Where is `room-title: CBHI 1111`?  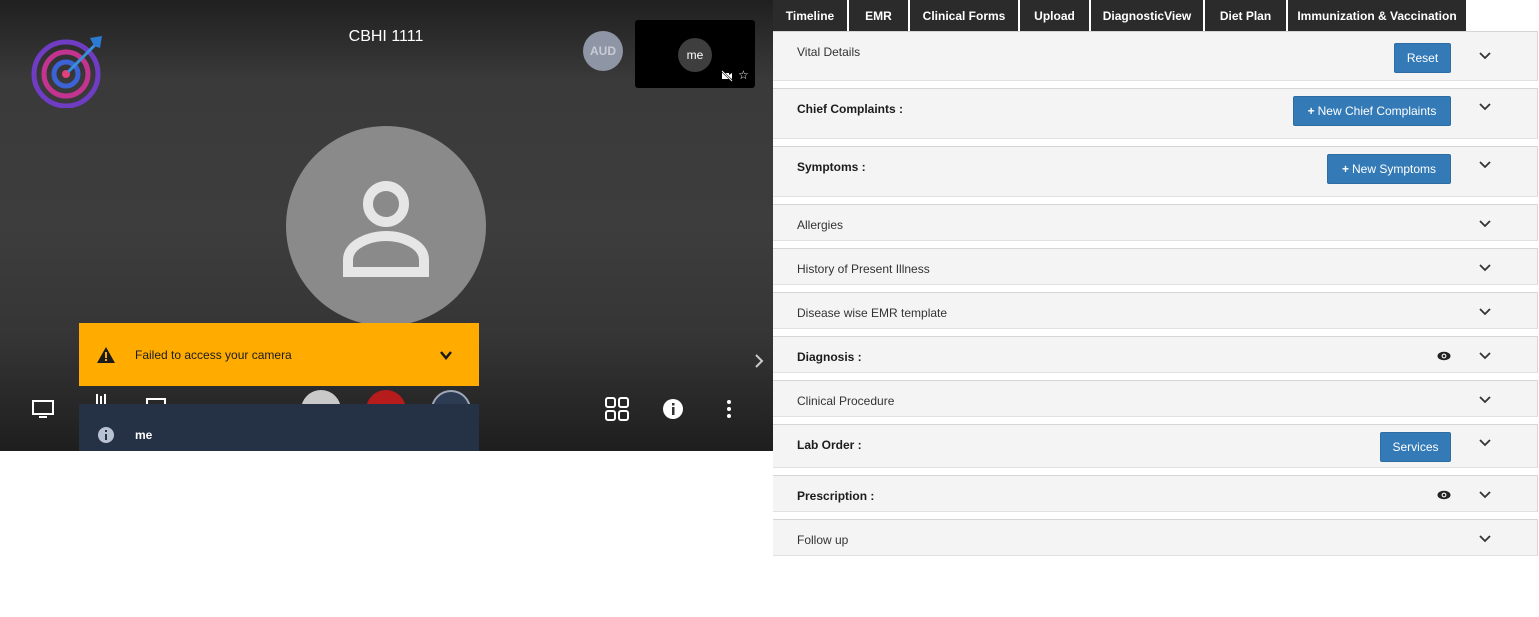
room-title: CBHI 1111 is located at coordinates (386, 36).